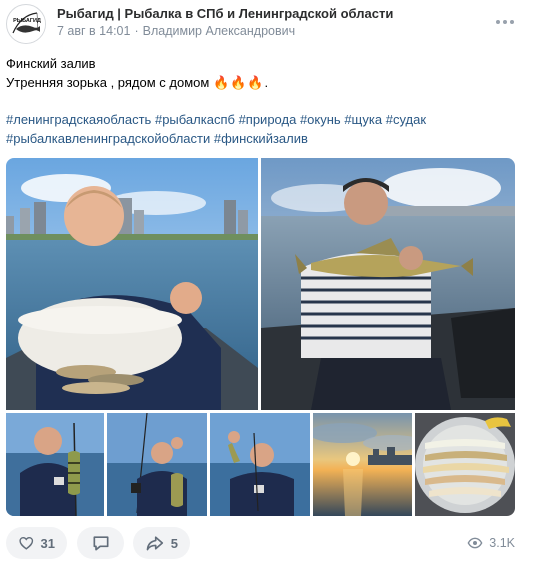 The height and width of the screenshot is (568, 533). What do you see at coordinates (155, 543) in the screenshot?
I see `share-arrow-icon` at bounding box center [155, 543].